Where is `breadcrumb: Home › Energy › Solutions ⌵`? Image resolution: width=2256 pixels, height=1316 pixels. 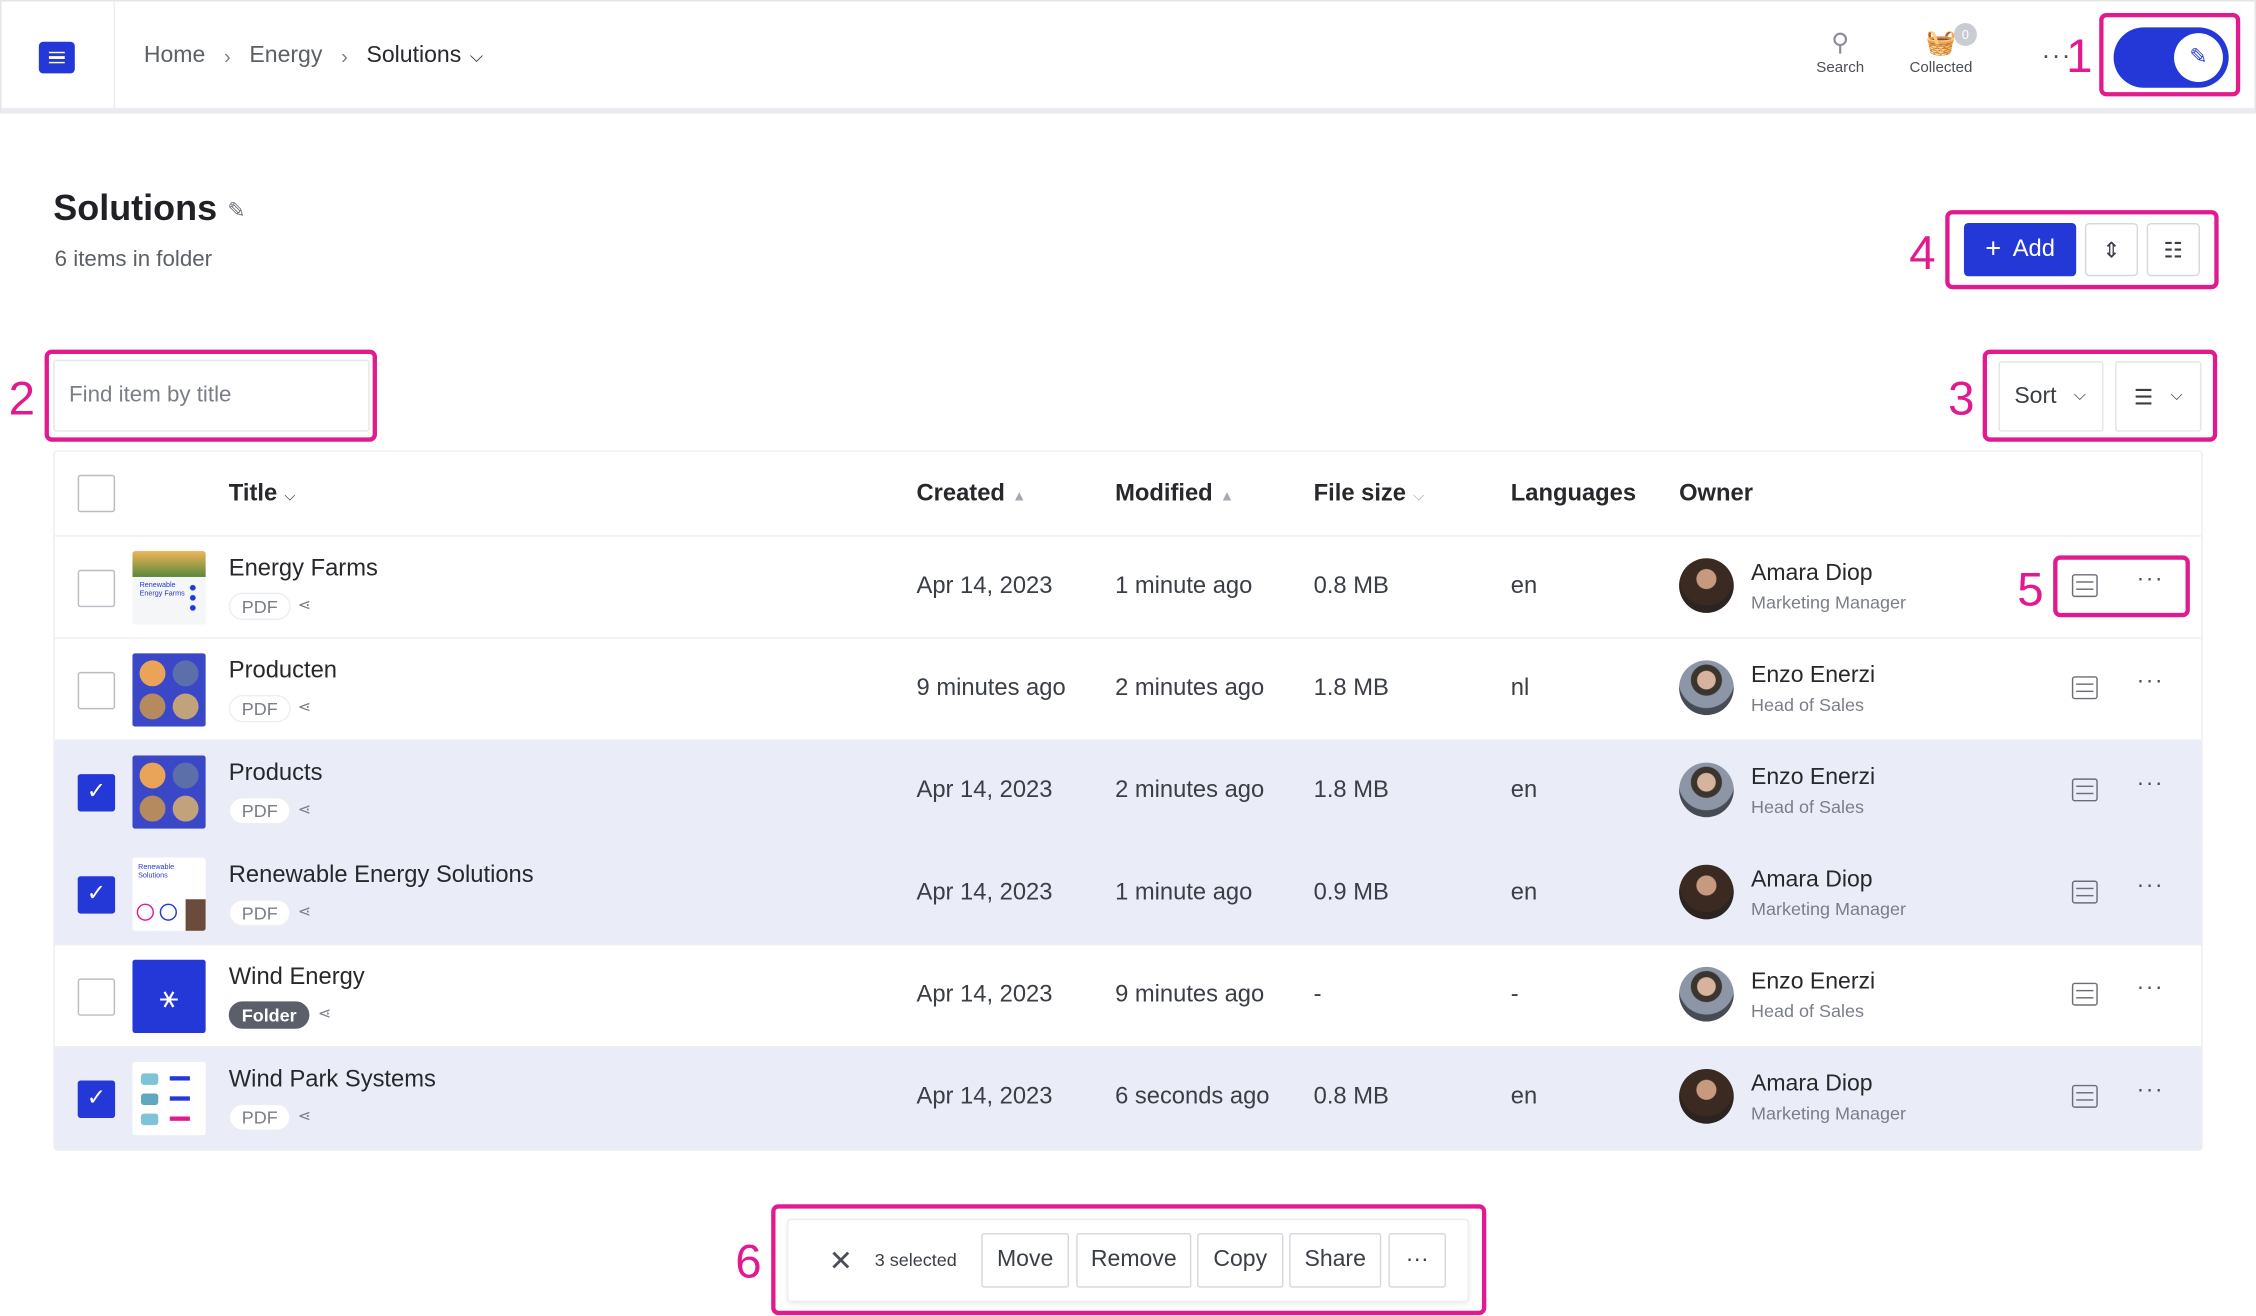
breadcrumb: Home › Energy › Solutions ⌵ is located at coordinates (313, 56).